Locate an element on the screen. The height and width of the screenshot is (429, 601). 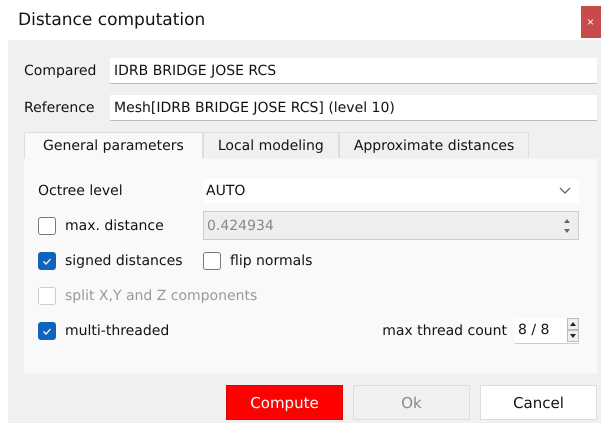
checkbox-label: signed distances is located at coordinates (124, 260).